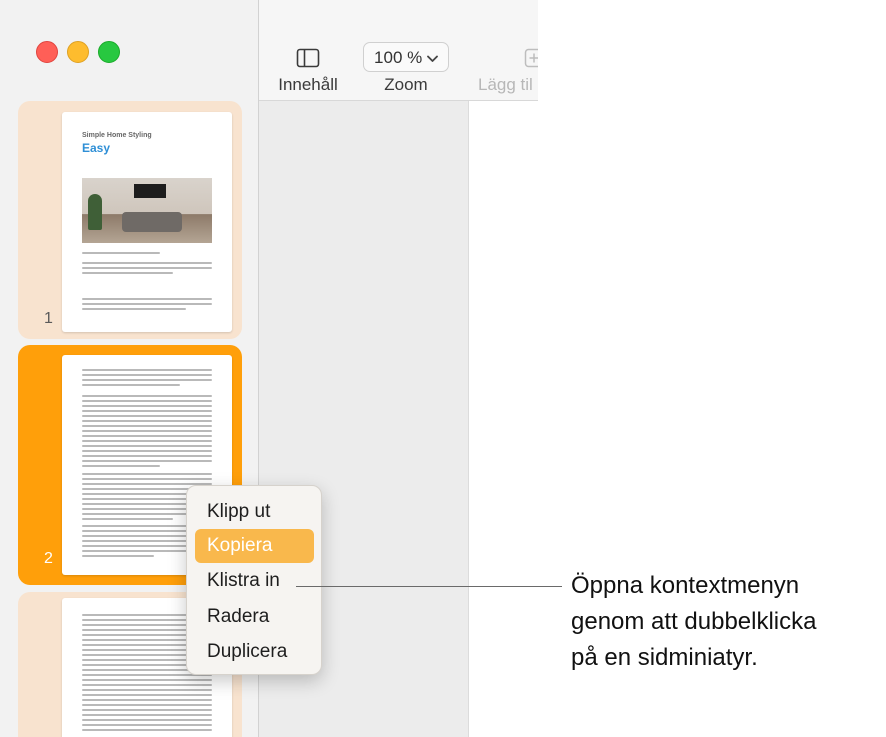 This screenshot has width=886, height=737. Describe the element at coordinates (308, 84) in the screenshot. I see `content-label: Innehåll` at that location.